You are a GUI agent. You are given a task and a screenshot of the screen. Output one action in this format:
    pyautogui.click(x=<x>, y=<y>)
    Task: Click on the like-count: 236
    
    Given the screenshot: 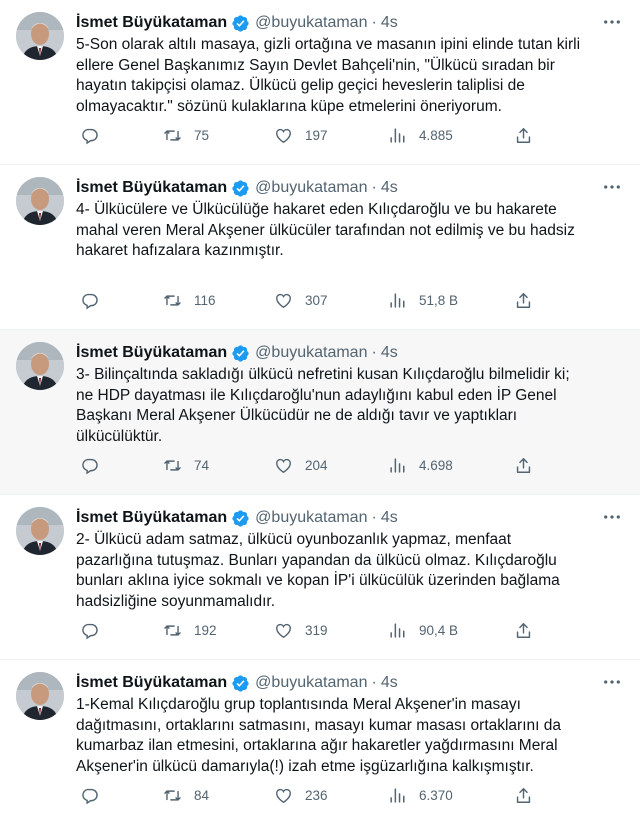 What is the action you would take?
    pyautogui.click(x=316, y=795)
    